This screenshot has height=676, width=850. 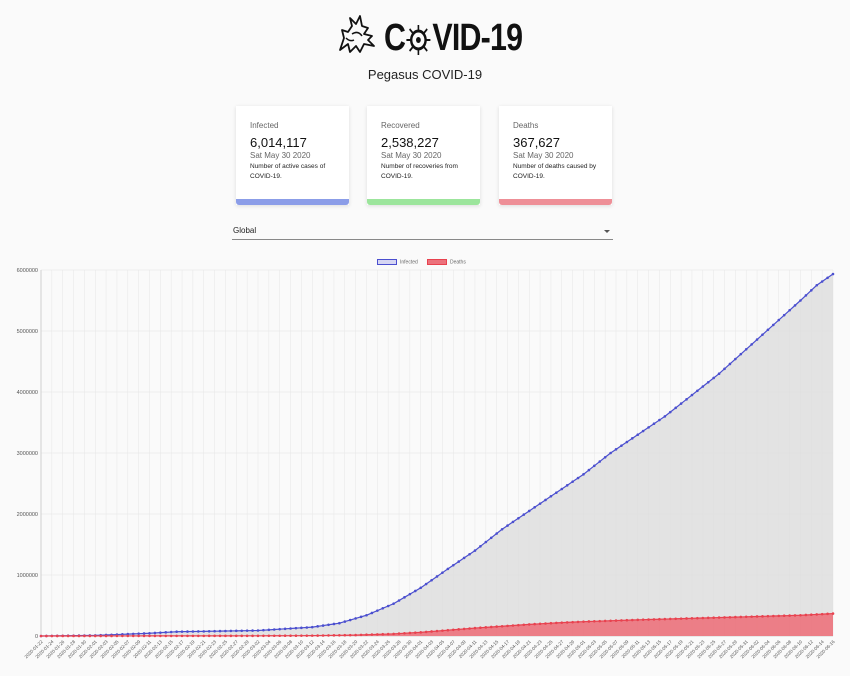 I want to click on card-description: Number of recoveries from COVID-19., so click(x=419, y=171).